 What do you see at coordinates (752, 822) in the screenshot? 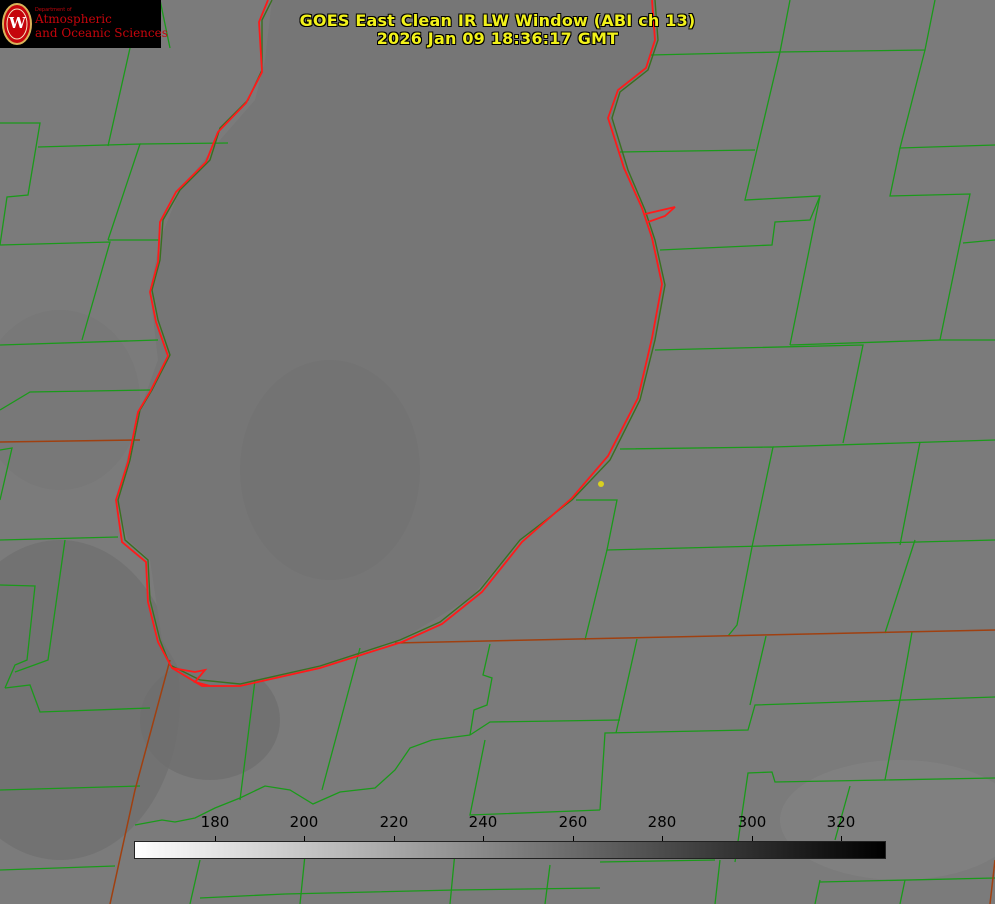
I see `colorbar-tick-label: 300` at bounding box center [752, 822].